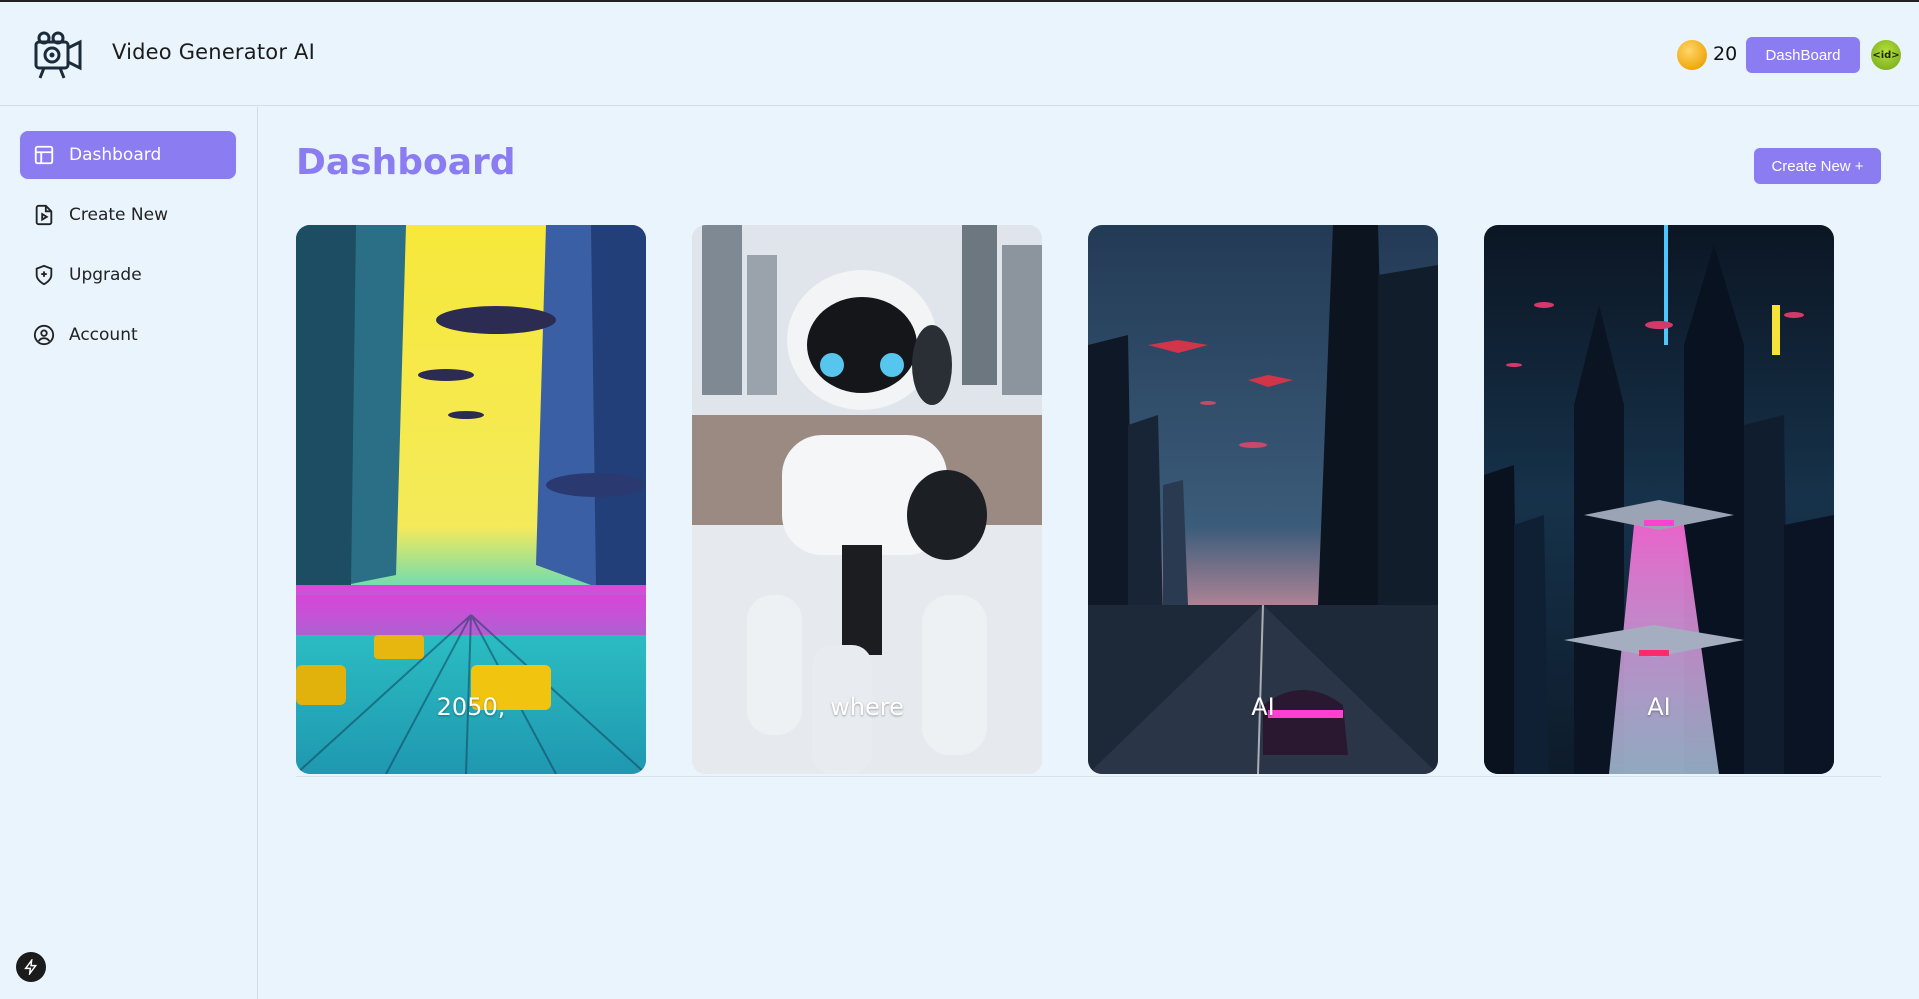  What do you see at coordinates (1803, 55) in the screenshot?
I see `dashboard-button: DashBoard` at bounding box center [1803, 55].